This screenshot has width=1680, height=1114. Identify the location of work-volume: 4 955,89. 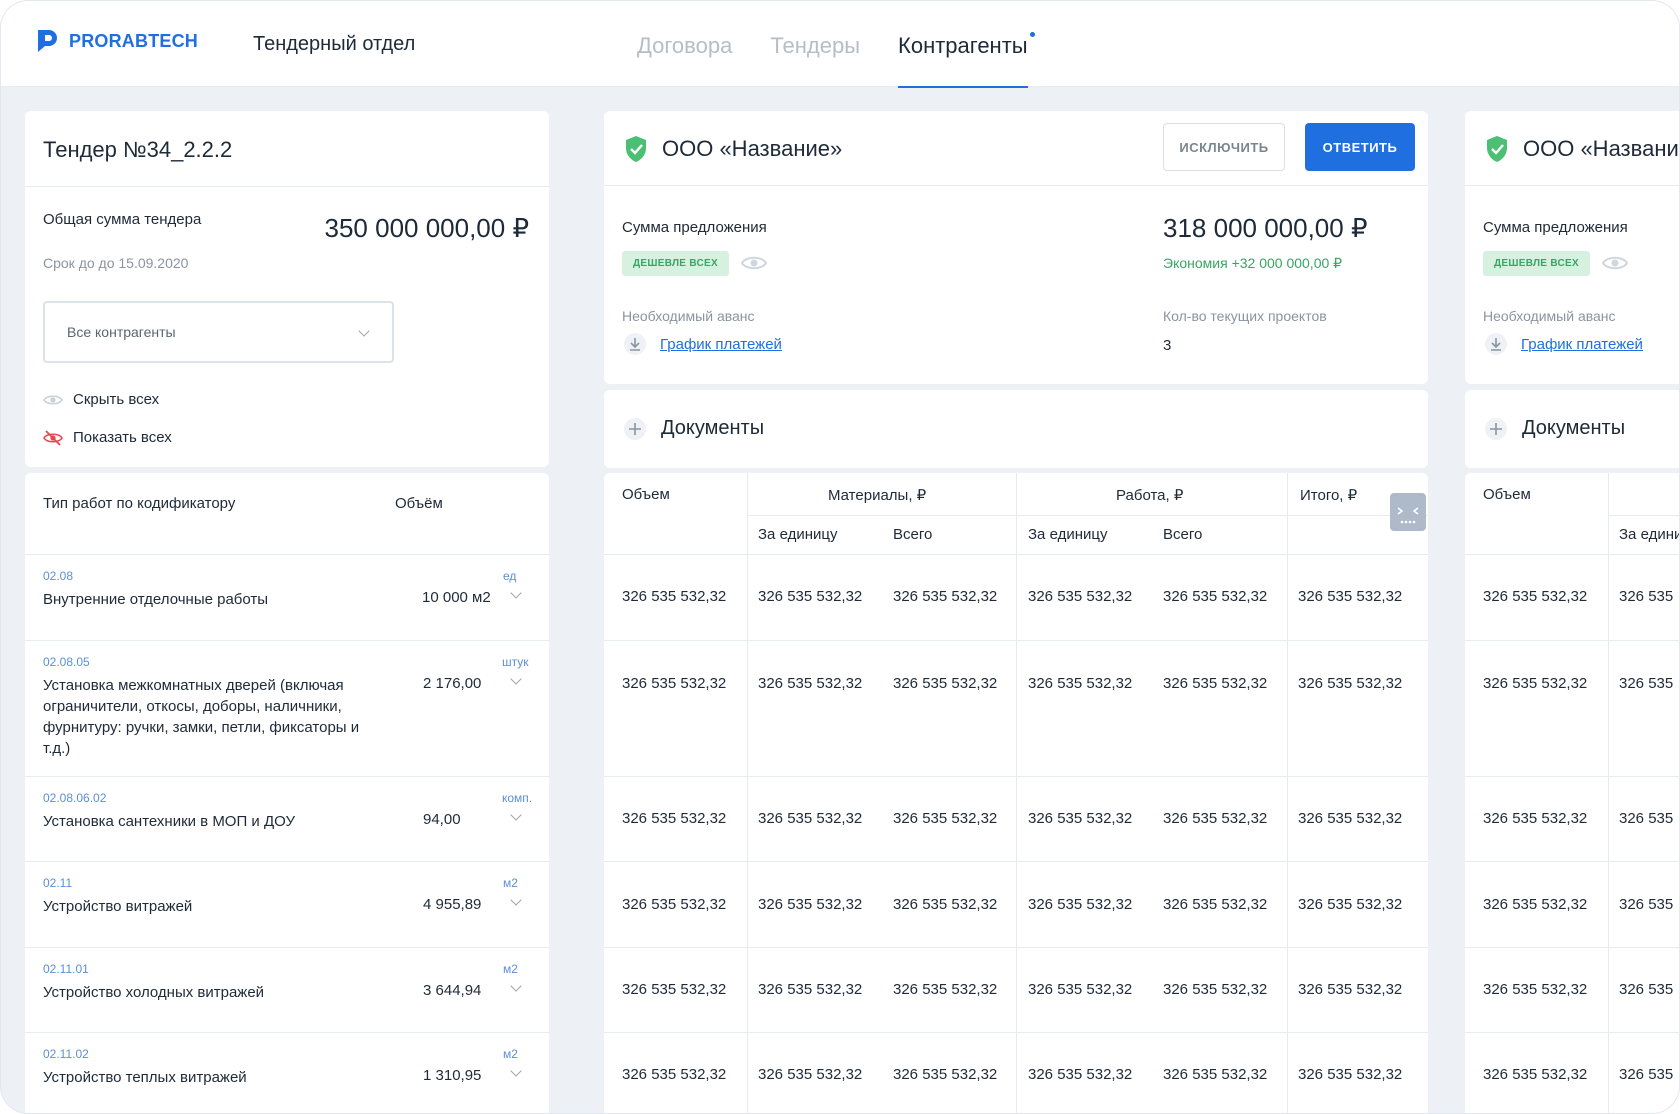
(452, 904).